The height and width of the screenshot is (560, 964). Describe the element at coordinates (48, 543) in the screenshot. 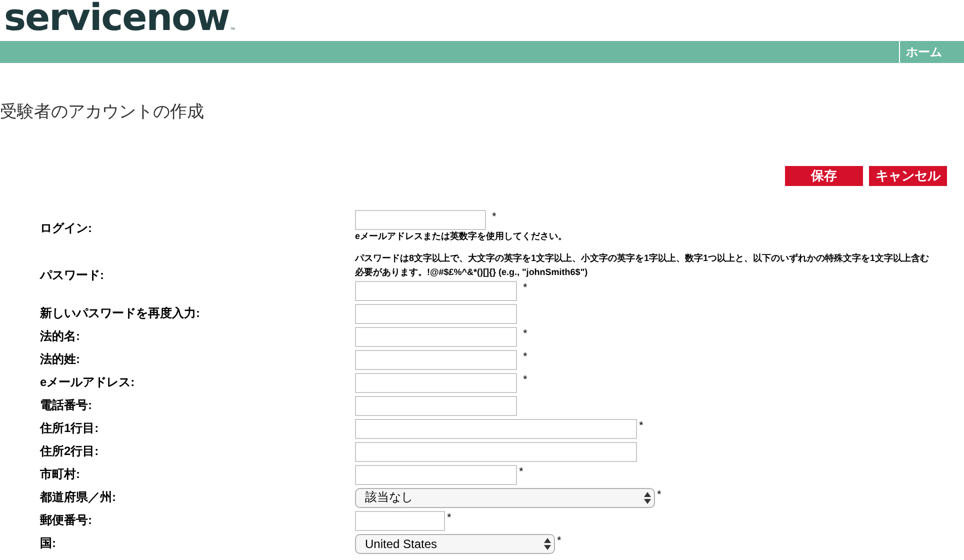

I see `field-label: 国:` at that location.